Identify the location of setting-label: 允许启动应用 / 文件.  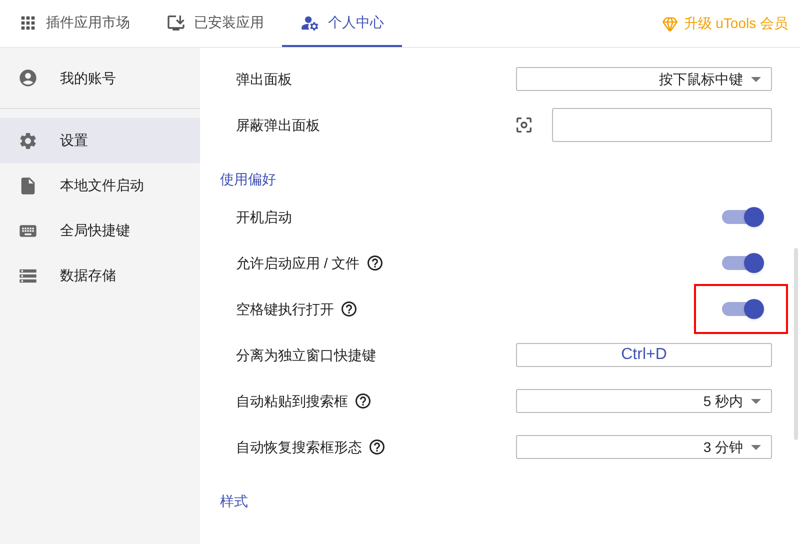
(298, 263).